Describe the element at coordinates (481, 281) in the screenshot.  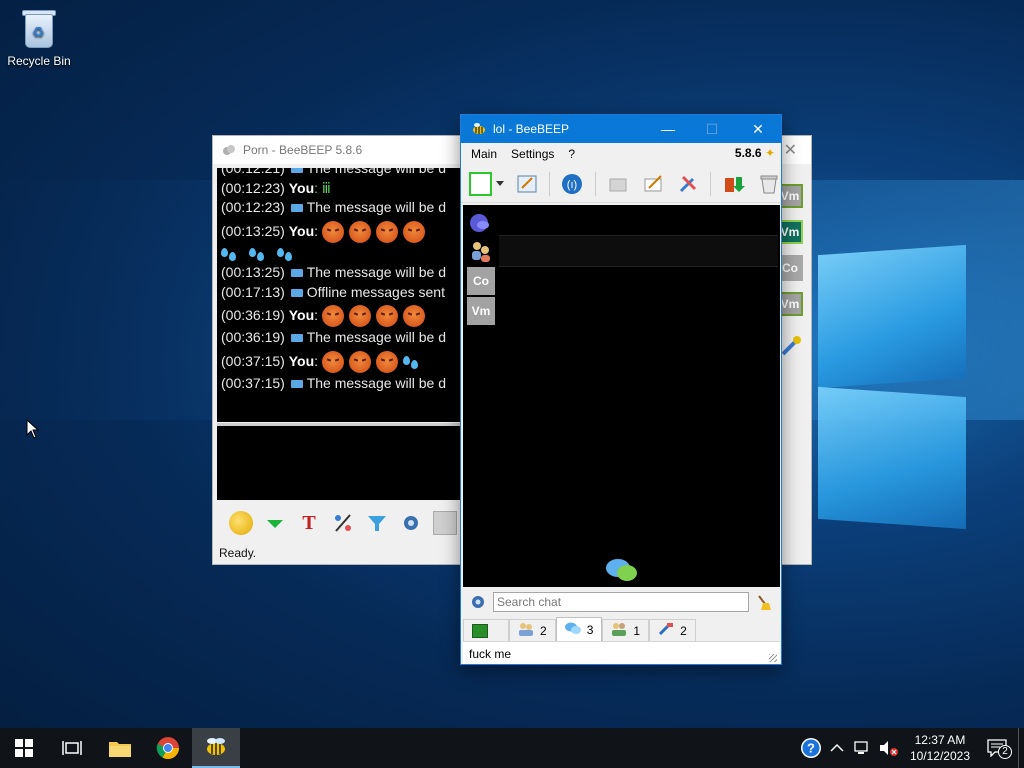
I see `user-avatar-co: Co` at that location.